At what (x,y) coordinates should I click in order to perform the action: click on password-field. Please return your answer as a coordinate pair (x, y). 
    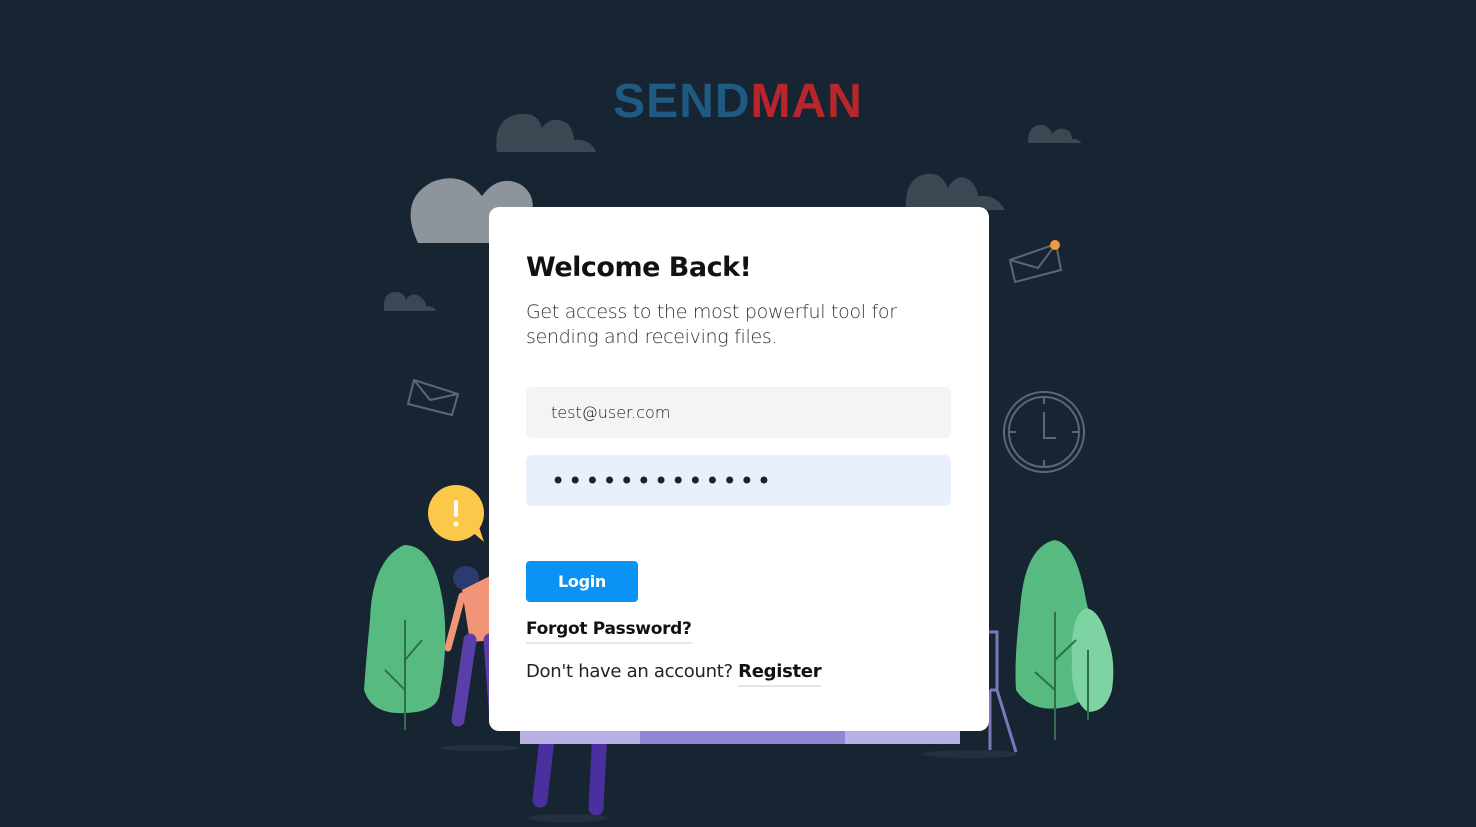
    Looking at the image, I should click on (738, 480).